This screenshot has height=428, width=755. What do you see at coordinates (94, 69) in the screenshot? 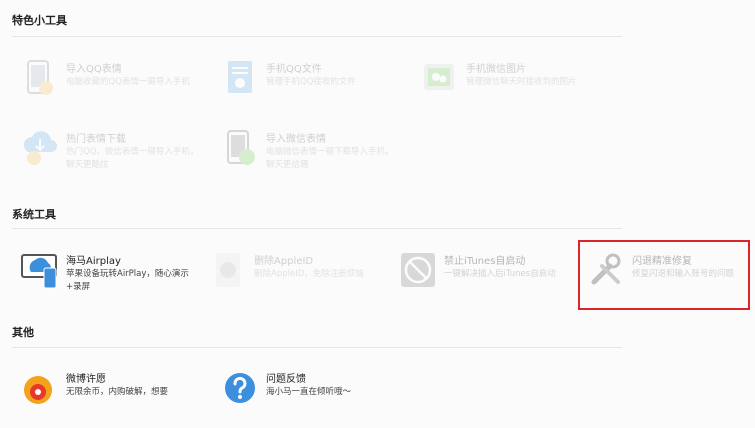
I see `tool-title: 导入QQ表情` at bounding box center [94, 69].